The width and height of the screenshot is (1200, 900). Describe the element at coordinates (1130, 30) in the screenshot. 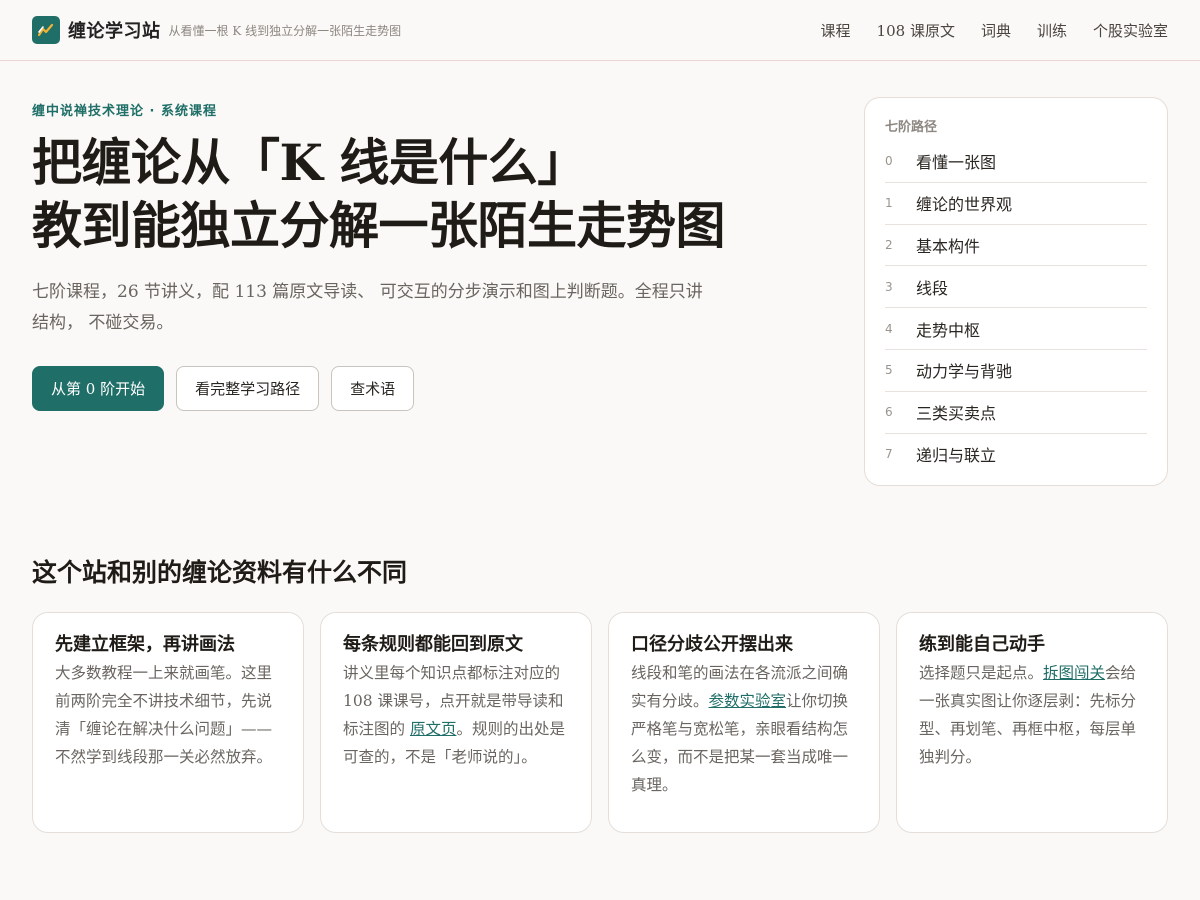

I see `nav-stock-lab: 个股实验室` at that location.